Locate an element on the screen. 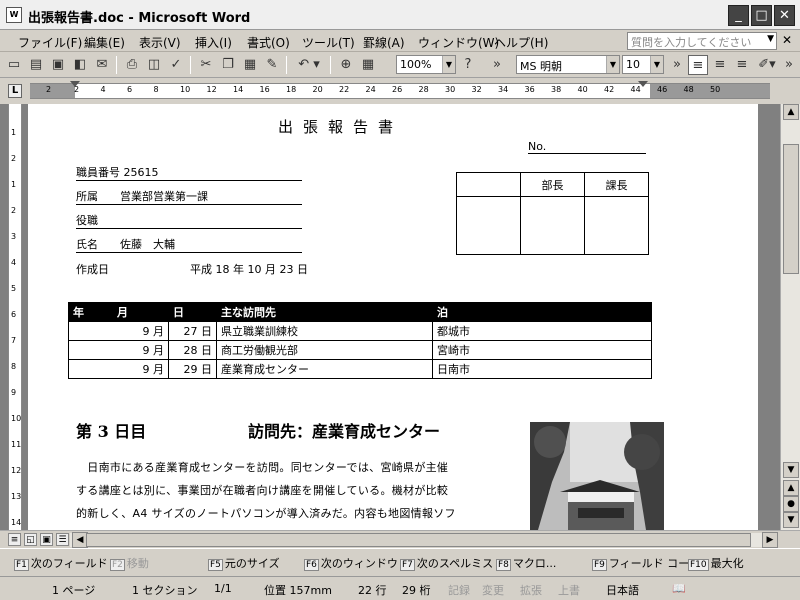 This screenshot has width=800, height=600. help-icon: ? is located at coordinates (468, 65).